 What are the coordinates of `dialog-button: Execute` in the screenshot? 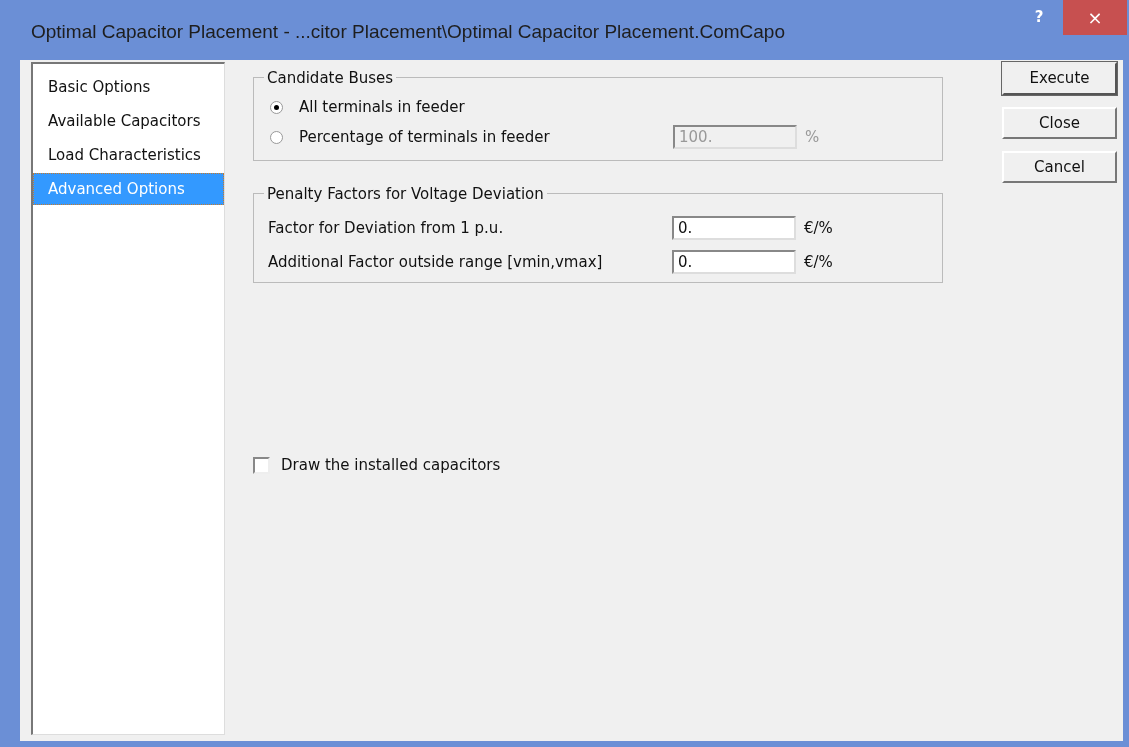 It's located at (1059, 78).